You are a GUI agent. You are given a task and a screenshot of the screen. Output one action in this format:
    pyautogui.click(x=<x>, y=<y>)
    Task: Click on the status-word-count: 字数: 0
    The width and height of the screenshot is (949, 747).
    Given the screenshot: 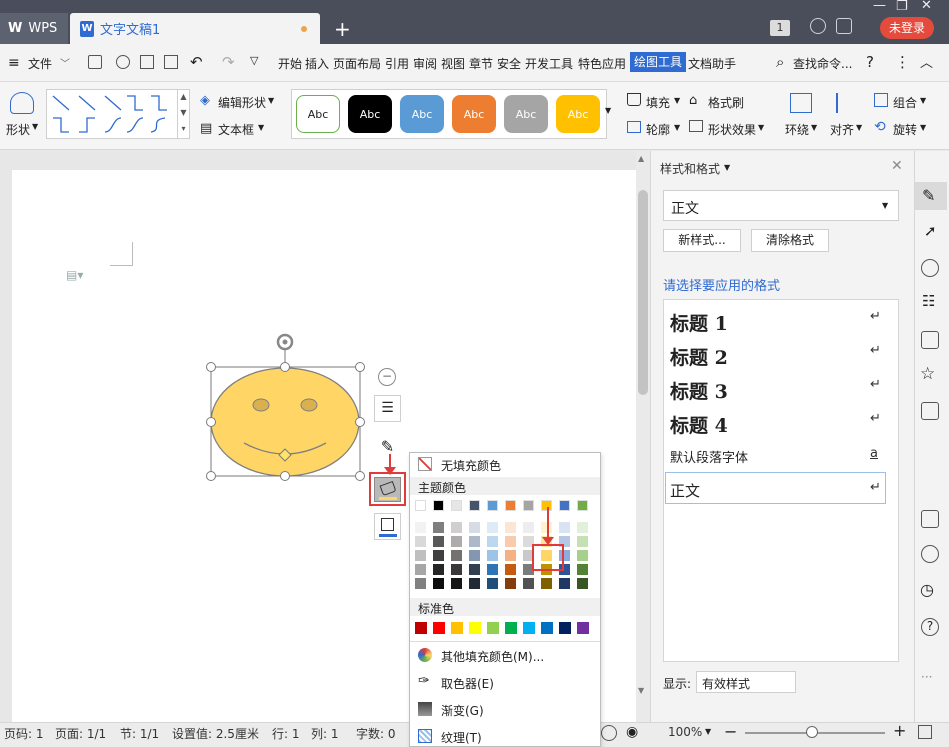 What is the action you would take?
    pyautogui.click(x=376, y=733)
    